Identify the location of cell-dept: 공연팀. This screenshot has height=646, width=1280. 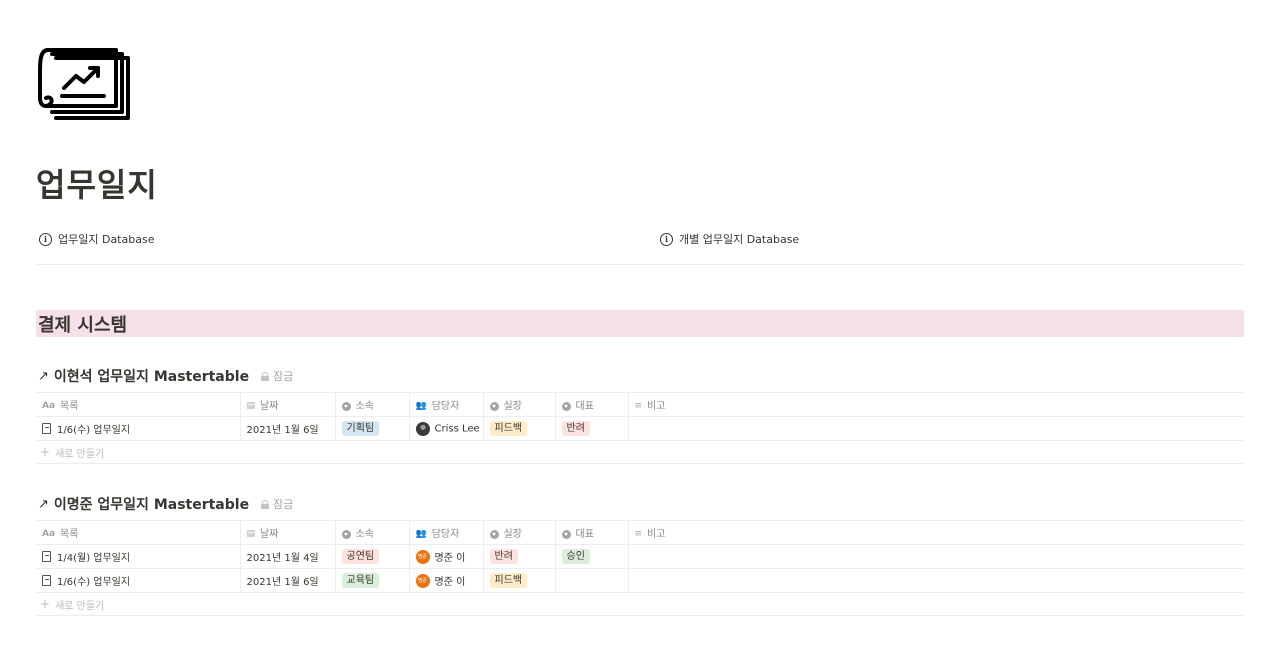
(371, 556).